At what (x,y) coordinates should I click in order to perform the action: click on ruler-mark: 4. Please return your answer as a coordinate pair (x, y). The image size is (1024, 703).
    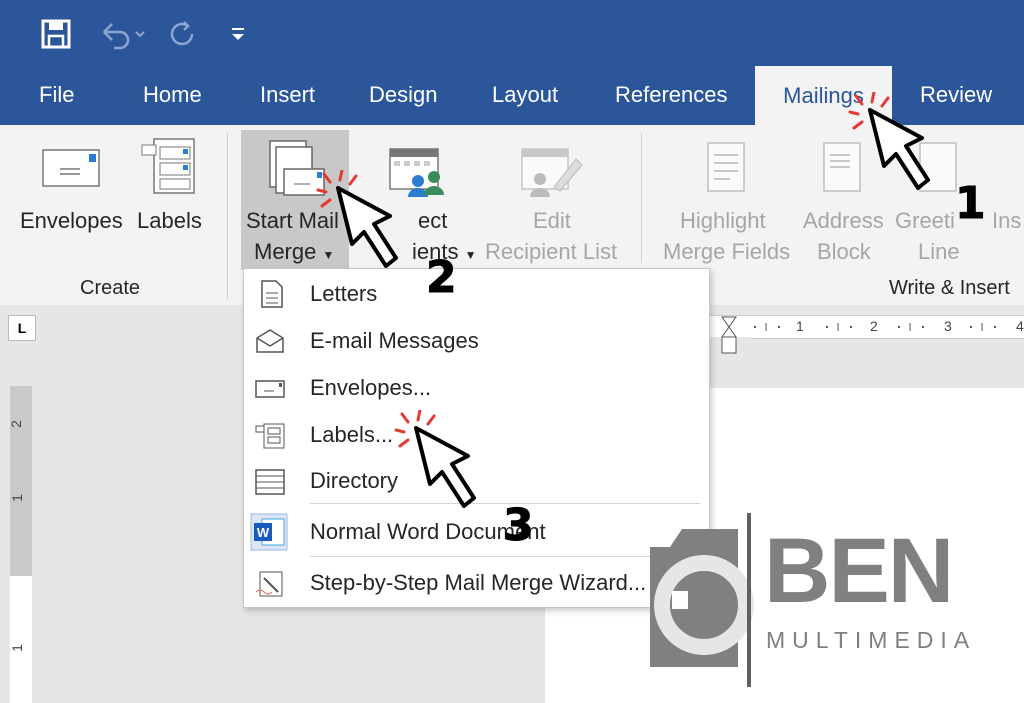
    Looking at the image, I should click on (1020, 326).